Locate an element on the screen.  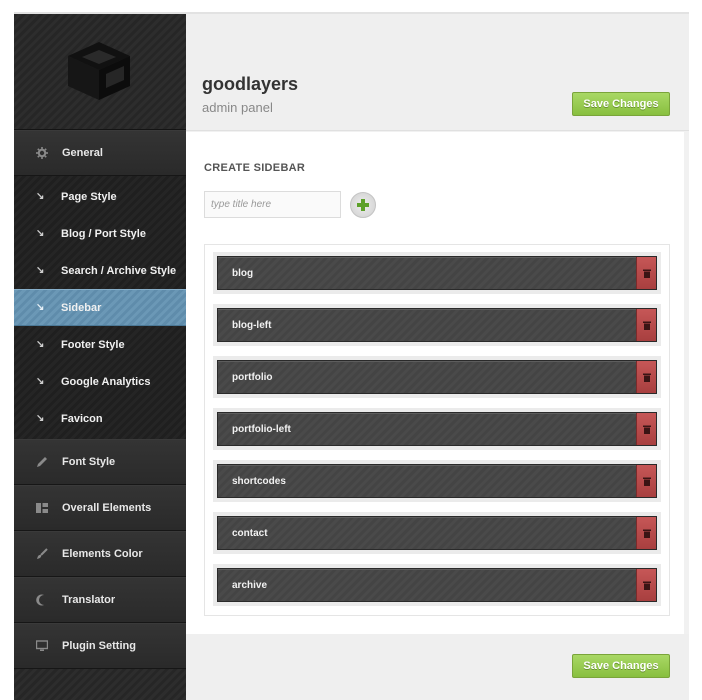
sidebar-name: shortcodes is located at coordinates (427, 481).